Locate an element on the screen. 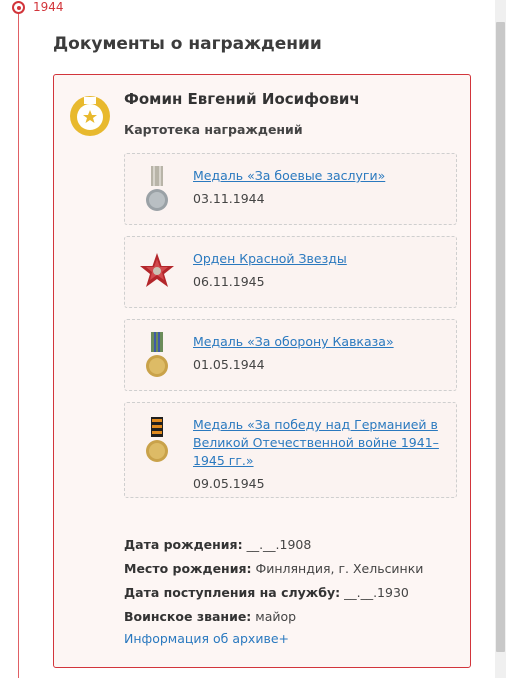 This screenshot has height=678, width=513. section-title: Документы о награждении is located at coordinates (187, 44).